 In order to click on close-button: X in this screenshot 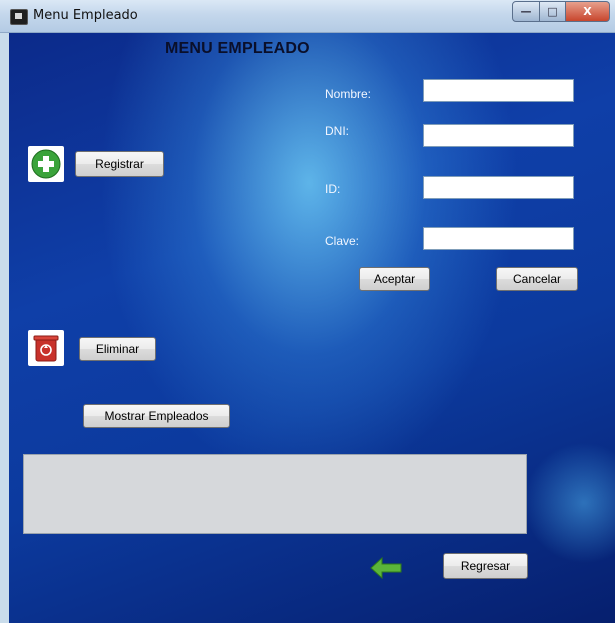, I will do `click(588, 11)`.